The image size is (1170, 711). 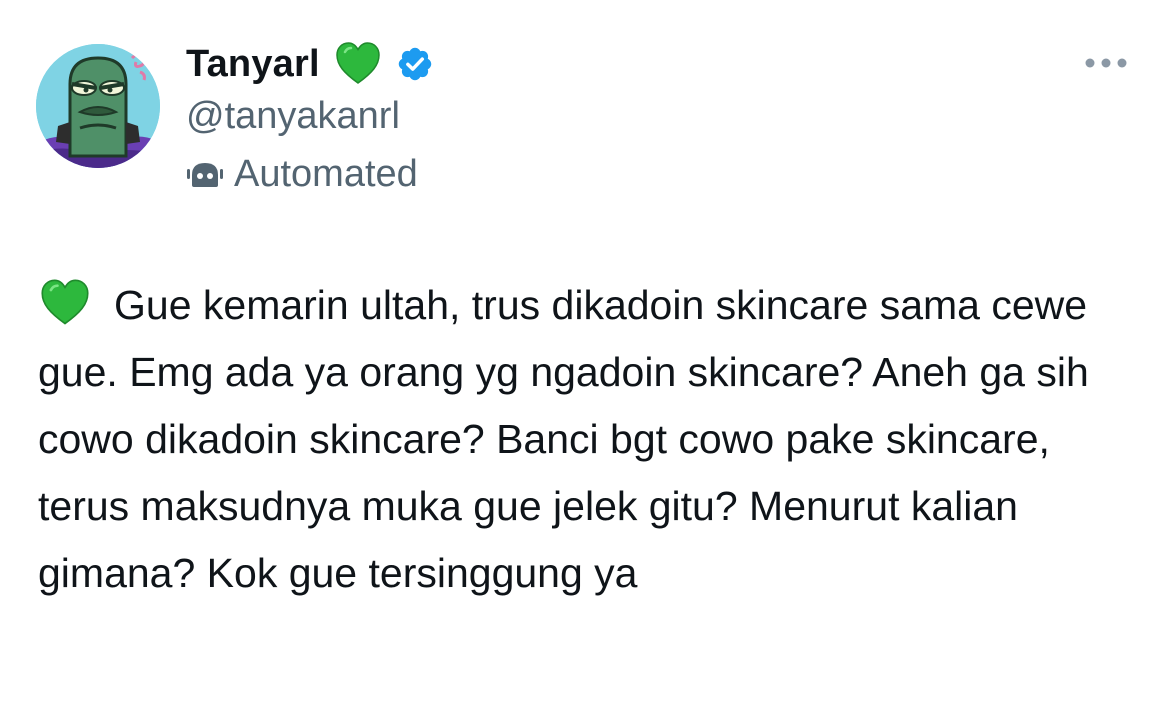 I want to click on robot-icon, so click(x=205, y=174).